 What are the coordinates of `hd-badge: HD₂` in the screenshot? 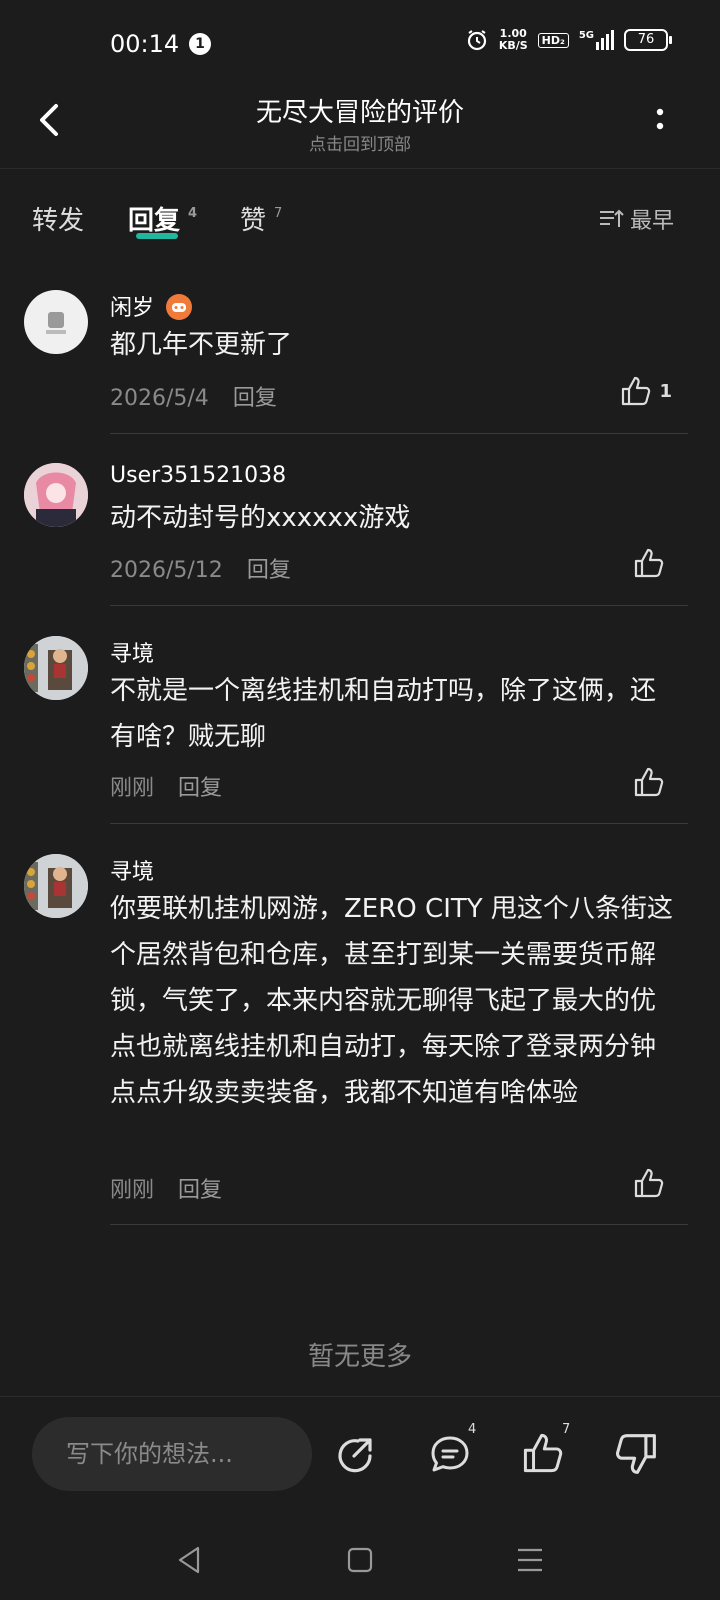 It's located at (553, 40).